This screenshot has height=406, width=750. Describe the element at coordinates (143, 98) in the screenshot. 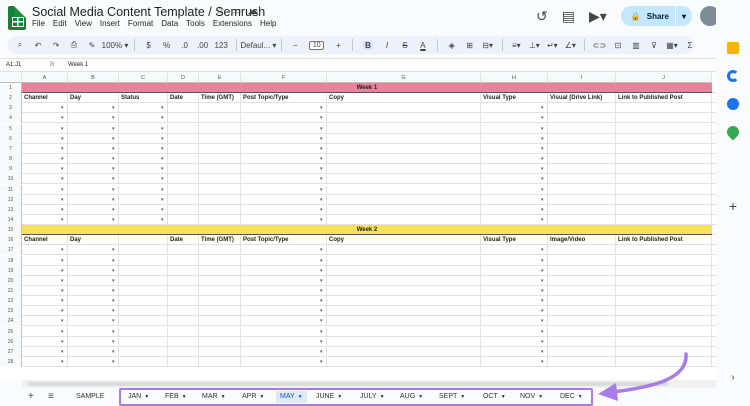

I see `header-cell: Status` at that location.